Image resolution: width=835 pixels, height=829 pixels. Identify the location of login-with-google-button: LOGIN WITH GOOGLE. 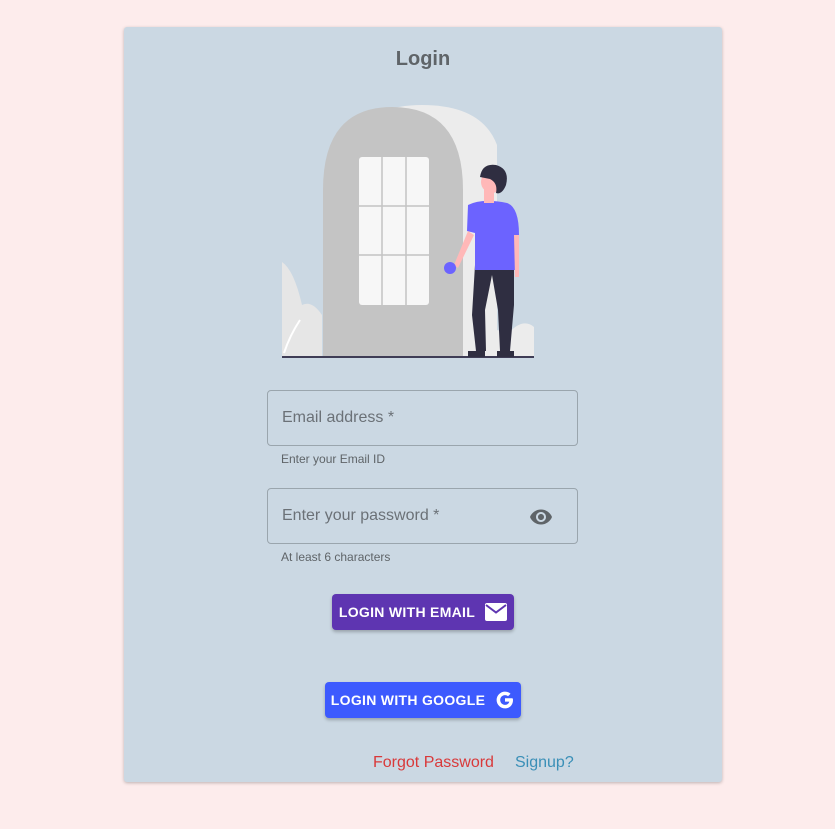
(423, 700).